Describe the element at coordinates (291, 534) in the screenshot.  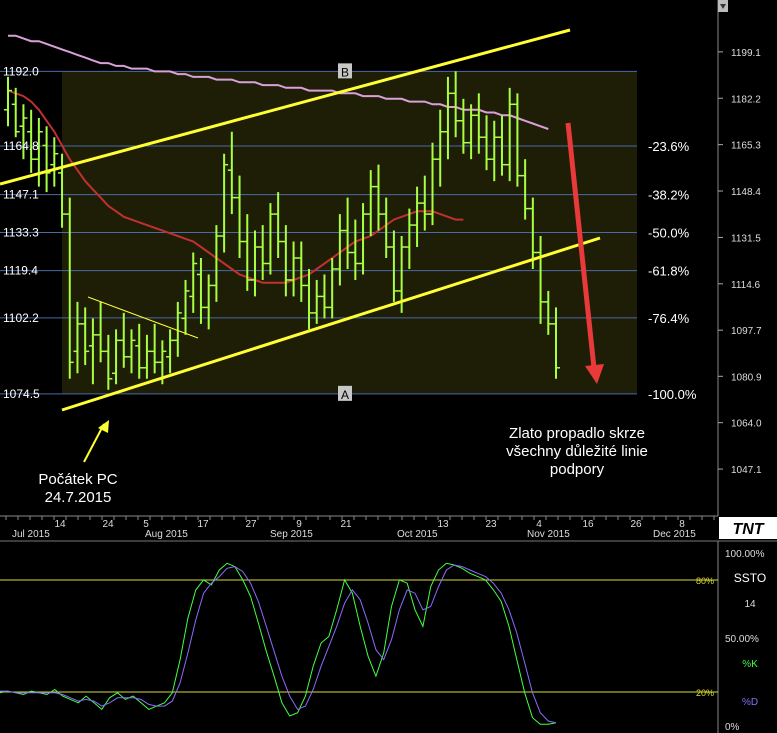
I see `month-label: Sep 2015` at that location.